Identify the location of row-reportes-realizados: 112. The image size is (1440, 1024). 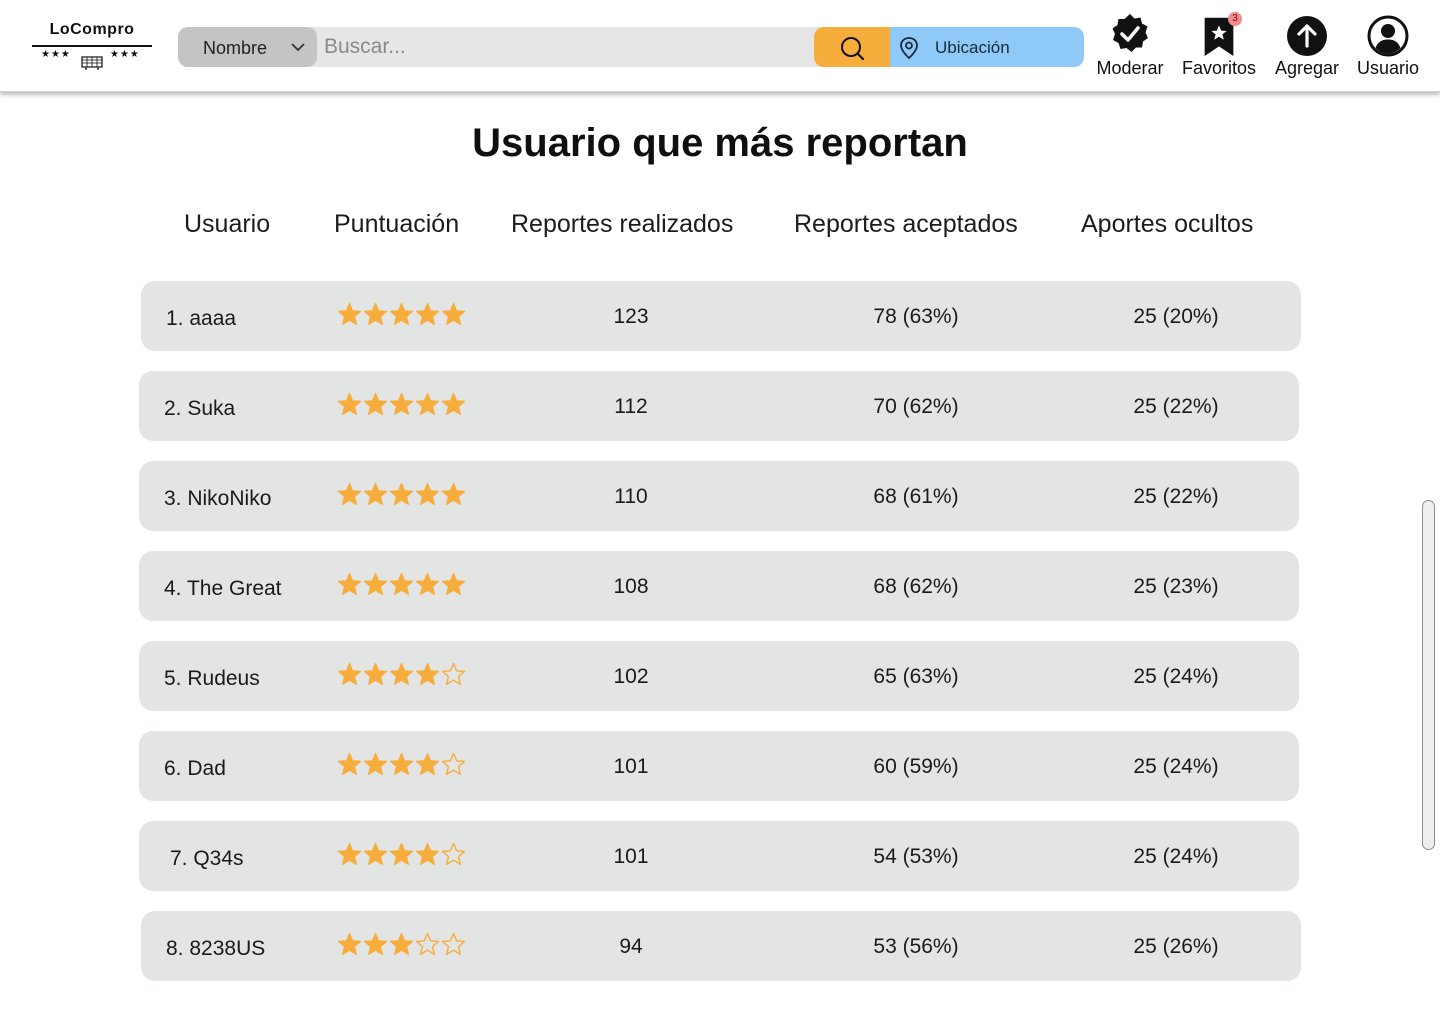
(631, 406).